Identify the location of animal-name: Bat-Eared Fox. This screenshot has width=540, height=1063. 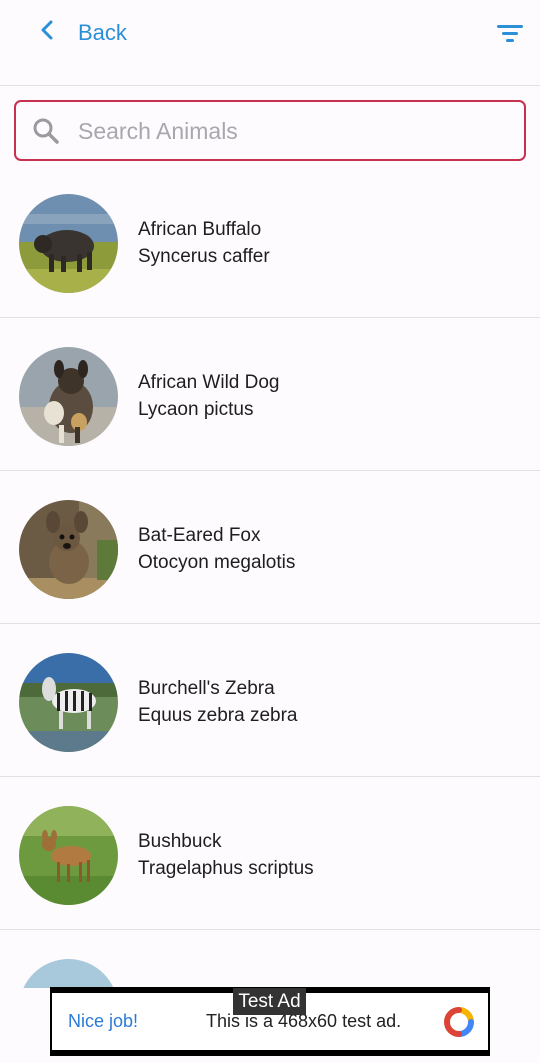
(199, 535).